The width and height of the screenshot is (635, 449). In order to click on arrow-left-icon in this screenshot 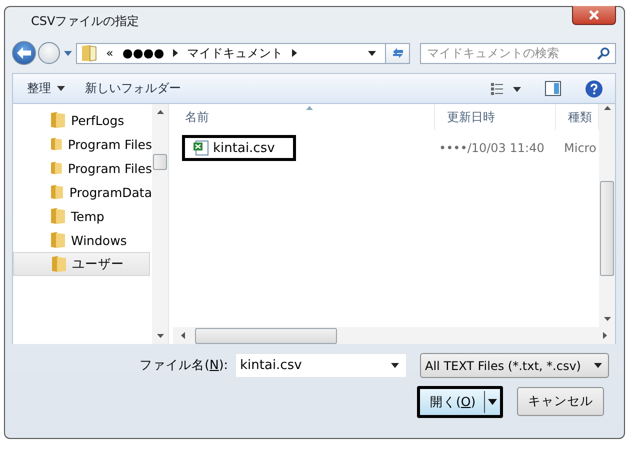, I will do `click(24, 53)`.